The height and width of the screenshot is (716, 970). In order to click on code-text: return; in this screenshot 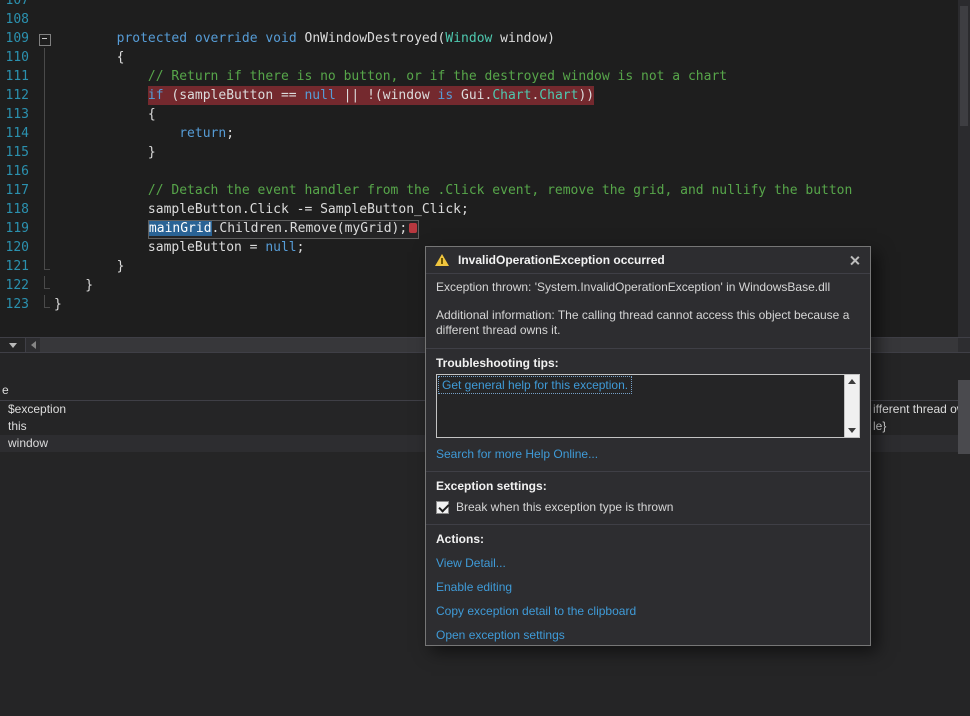, I will do `click(144, 133)`.